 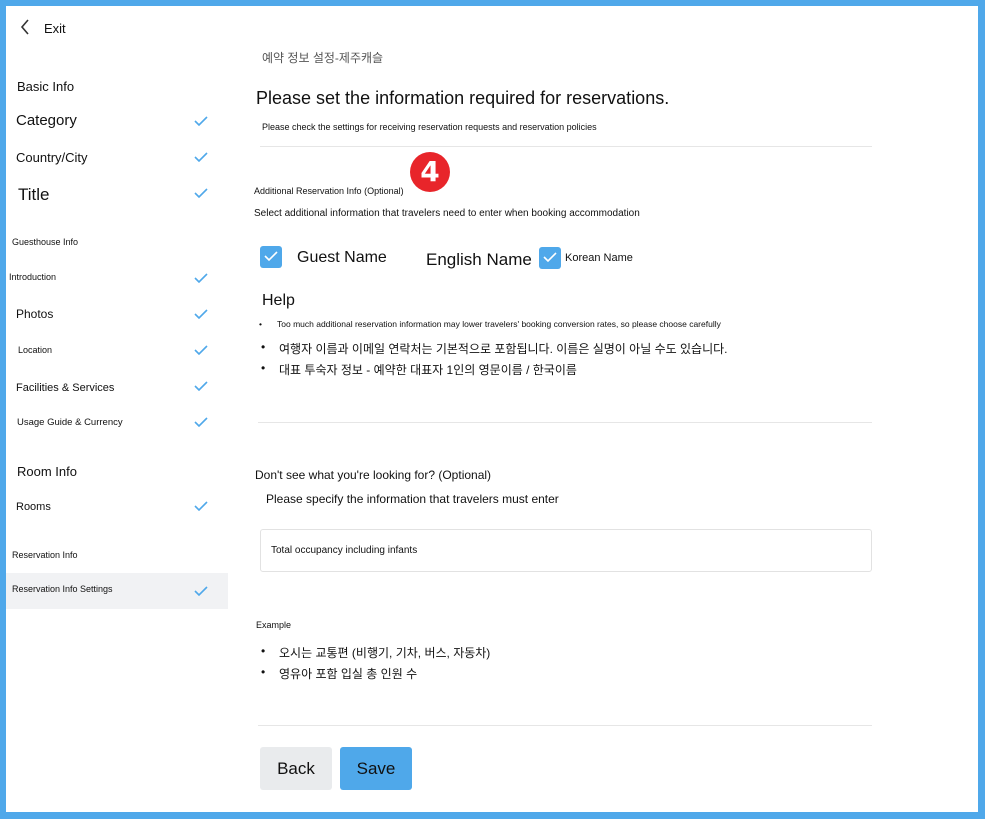 I want to click on sidebar-item-label: Country/City, so click(x=52, y=157).